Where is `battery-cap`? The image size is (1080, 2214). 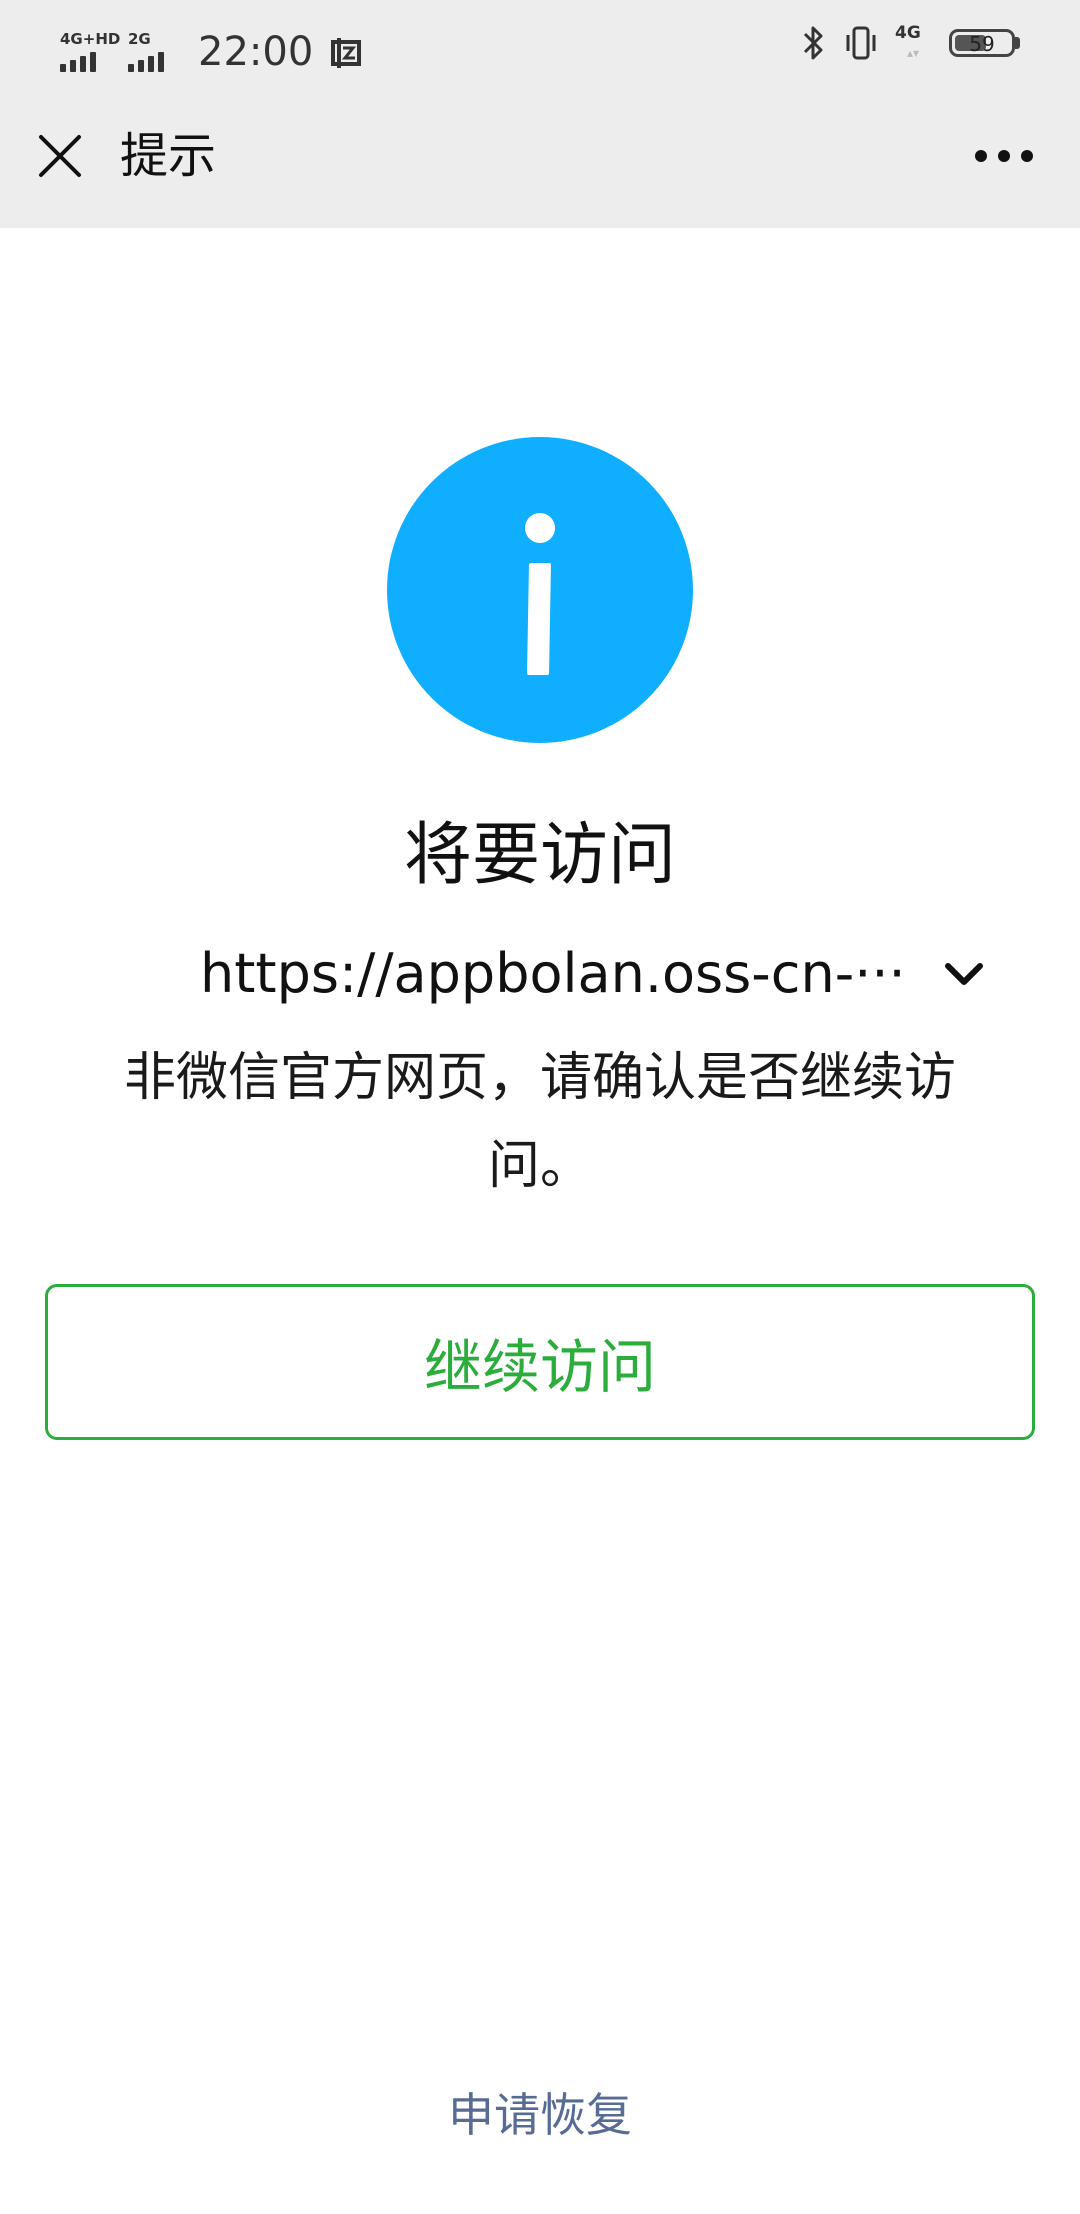
battery-cap is located at coordinates (1017, 43).